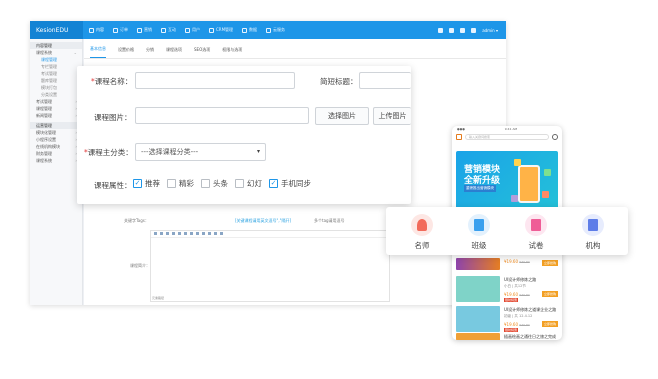 Image resolution: width=658 pixels, height=379 pixels. What do you see at coordinates (524, 295) in the screenshot?
I see `price-old: ¥39.80` at bounding box center [524, 295].